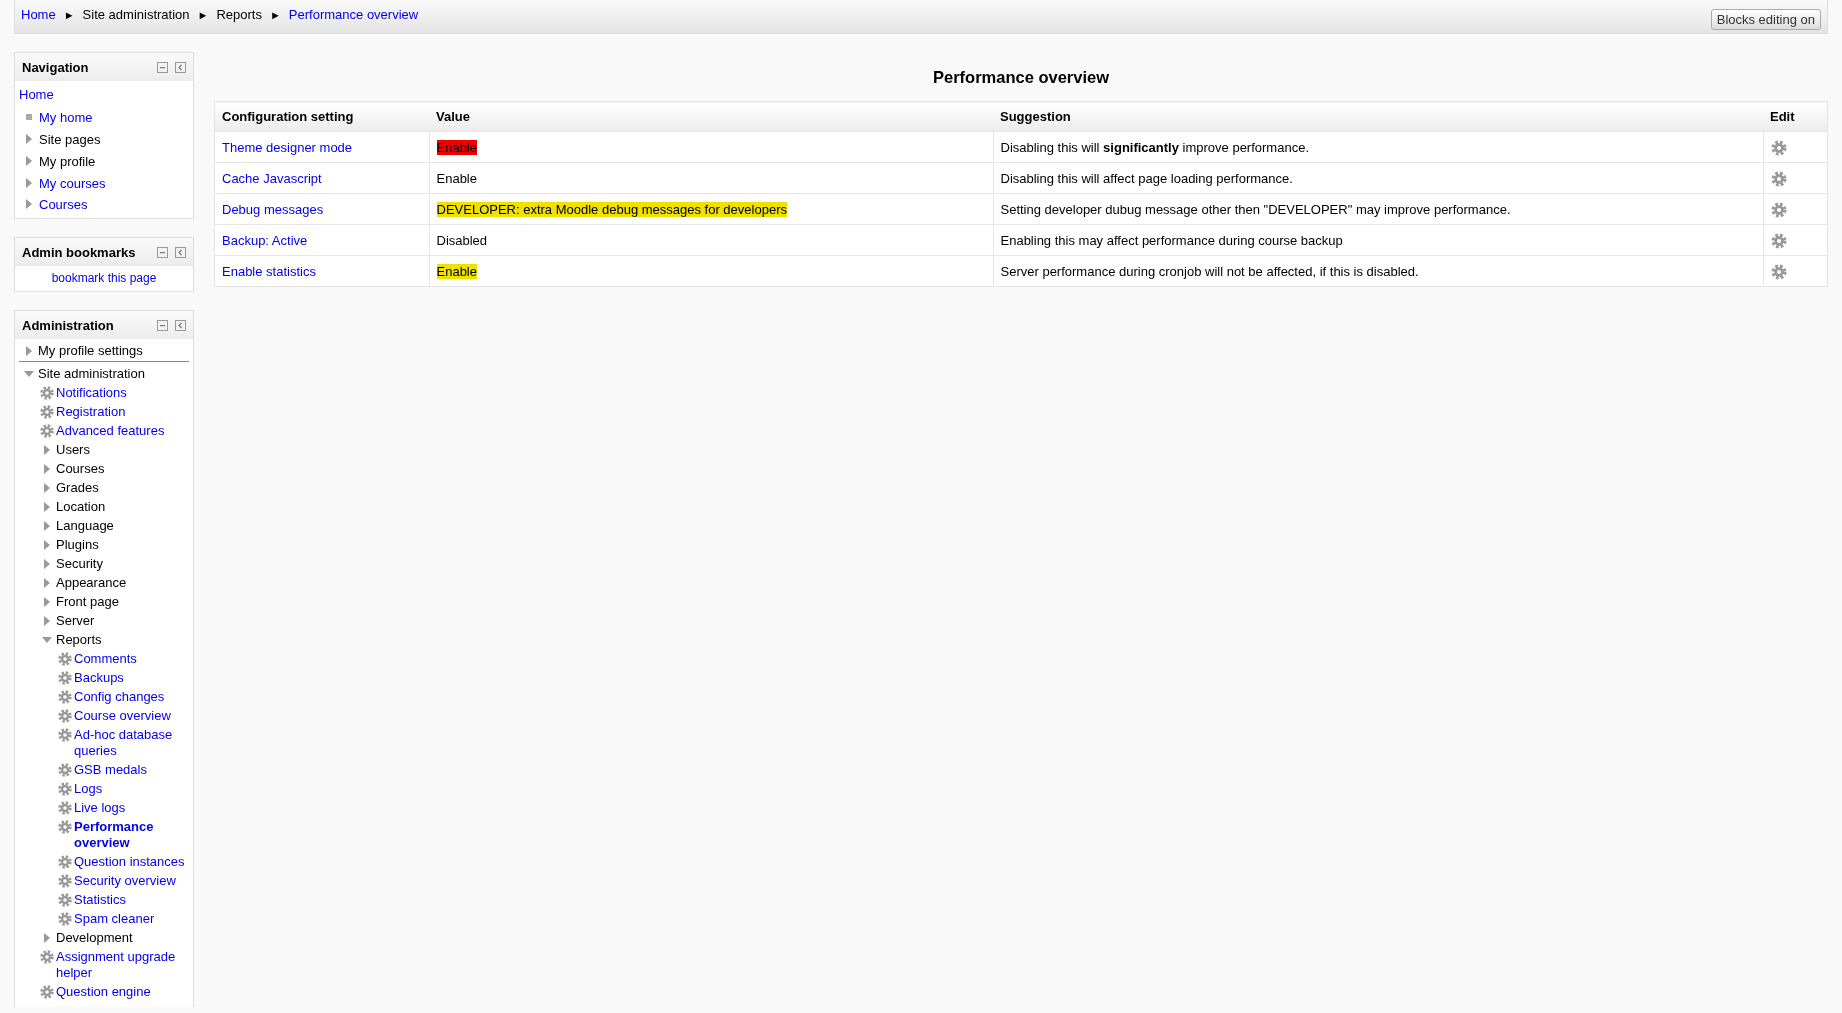  What do you see at coordinates (67, 161) in the screenshot?
I see `nav-item: My profile` at bounding box center [67, 161].